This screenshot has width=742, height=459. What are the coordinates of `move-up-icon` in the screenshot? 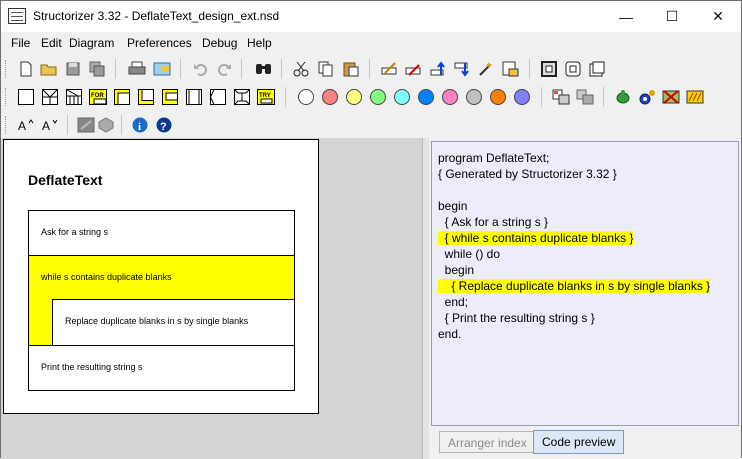 It's located at (439, 69).